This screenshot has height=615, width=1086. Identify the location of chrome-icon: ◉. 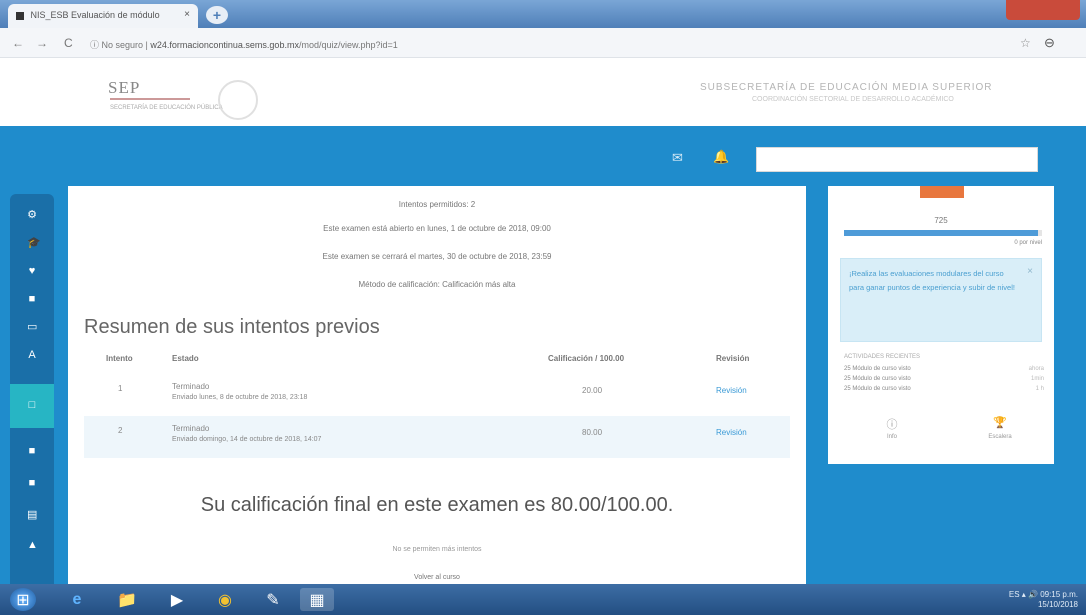
(225, 599).